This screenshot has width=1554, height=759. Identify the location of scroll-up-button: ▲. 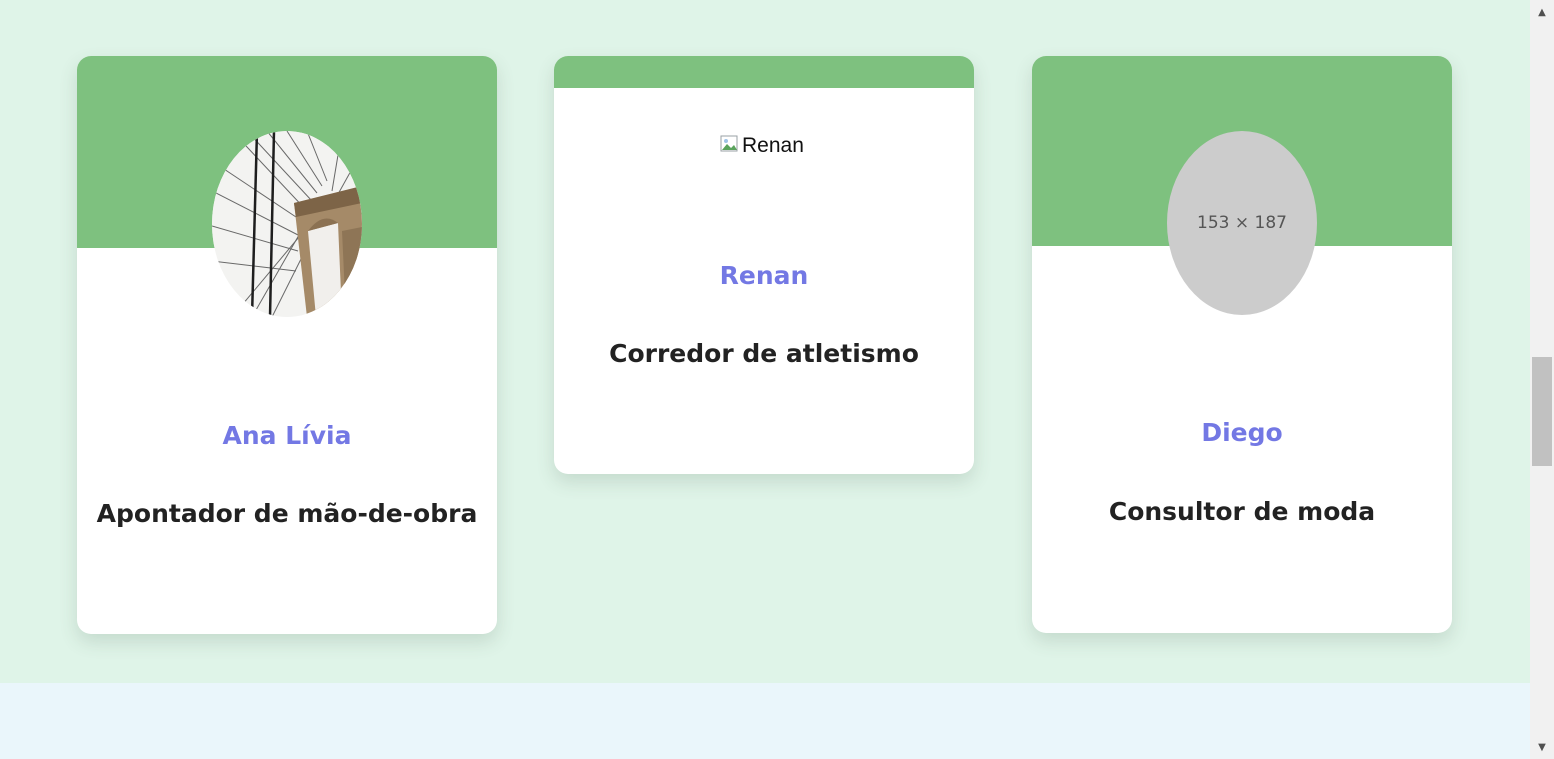
(1542, 12).